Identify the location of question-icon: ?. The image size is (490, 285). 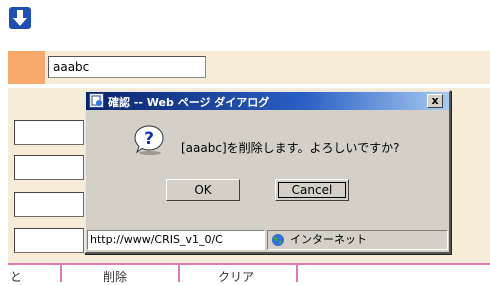
(149, 140).